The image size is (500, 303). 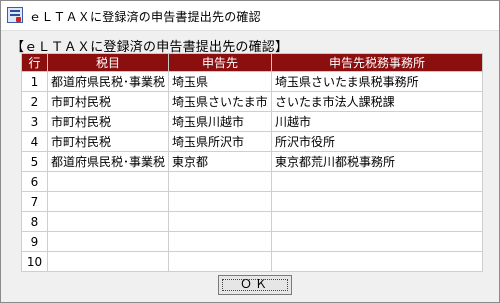 I want to click on title-bar: ｅＬＴＡＸに登録済の申告書提出先の確認, so click(x=250, y=16).